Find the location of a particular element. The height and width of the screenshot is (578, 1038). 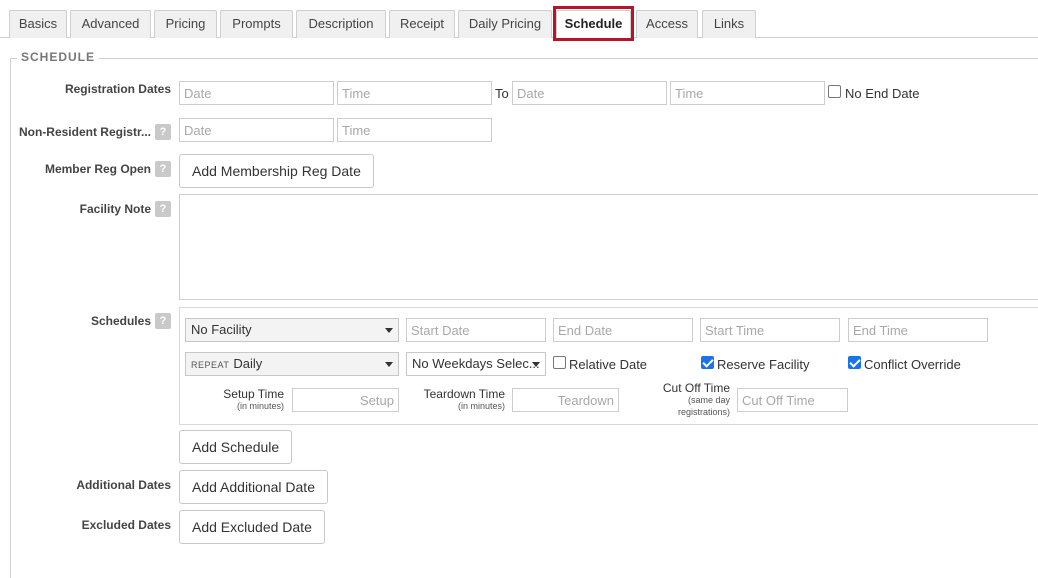

tab-prompts: Prompts is located at coordinates (256, 24).